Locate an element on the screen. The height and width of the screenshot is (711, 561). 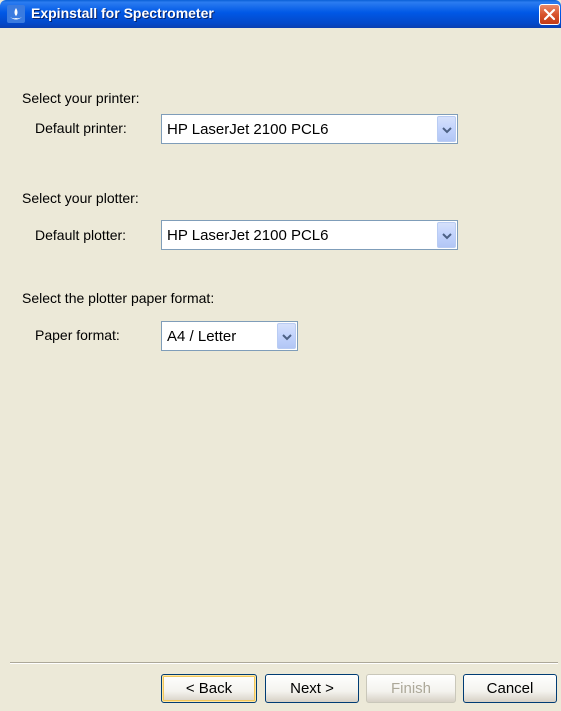
footer-divider-highlight is located at coordinates (284, 663).